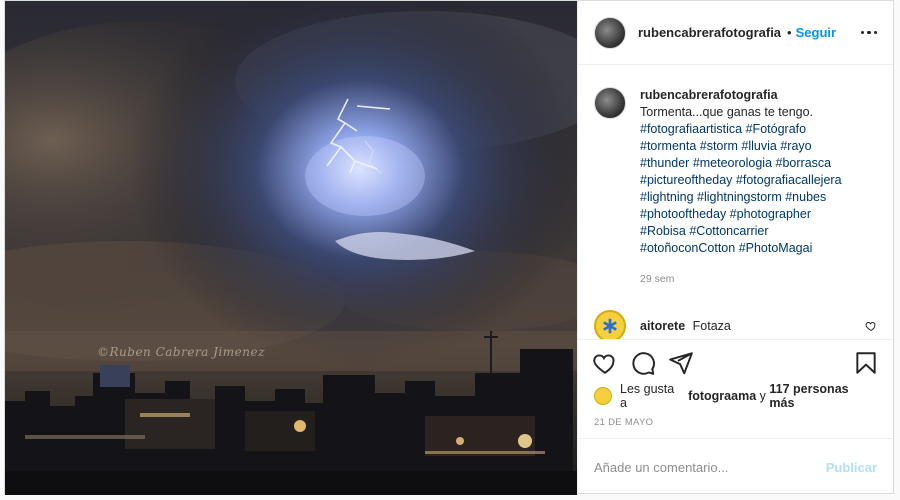 This screenshot has height=500, width=900. I want to click on comment-input, so click(710, 467).